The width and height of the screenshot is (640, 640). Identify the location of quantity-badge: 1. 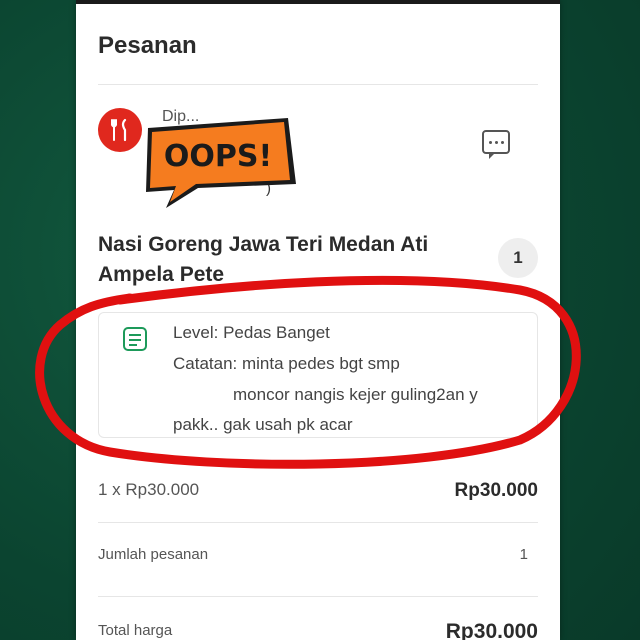
(518, 258).